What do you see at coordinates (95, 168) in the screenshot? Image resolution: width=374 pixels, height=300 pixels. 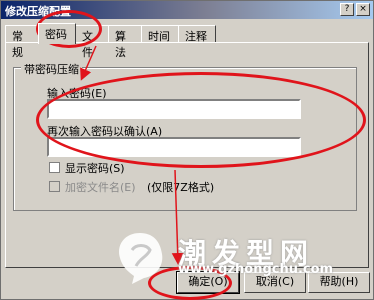 I see `show-password-label: 显示密码(S)` at bounding box center [95, 168].